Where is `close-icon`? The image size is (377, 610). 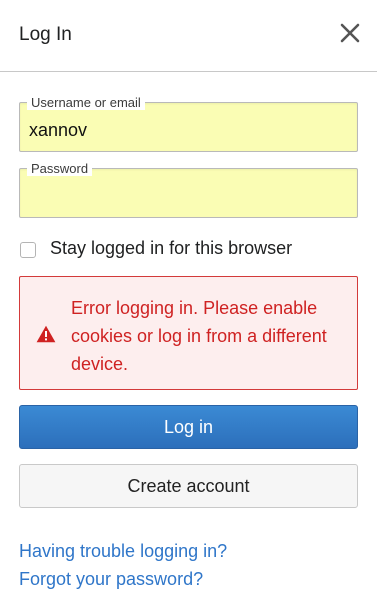
close-icon is located at coordinates (350, 33).